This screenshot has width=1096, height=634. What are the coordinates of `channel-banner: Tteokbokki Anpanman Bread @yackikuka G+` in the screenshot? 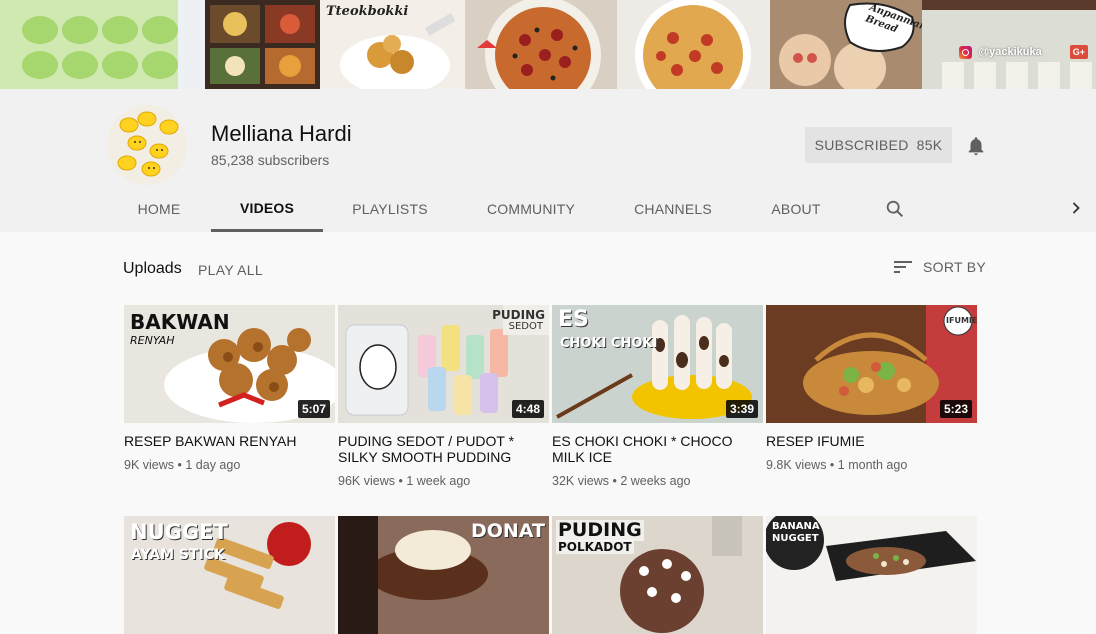 It's located at (548, 44).